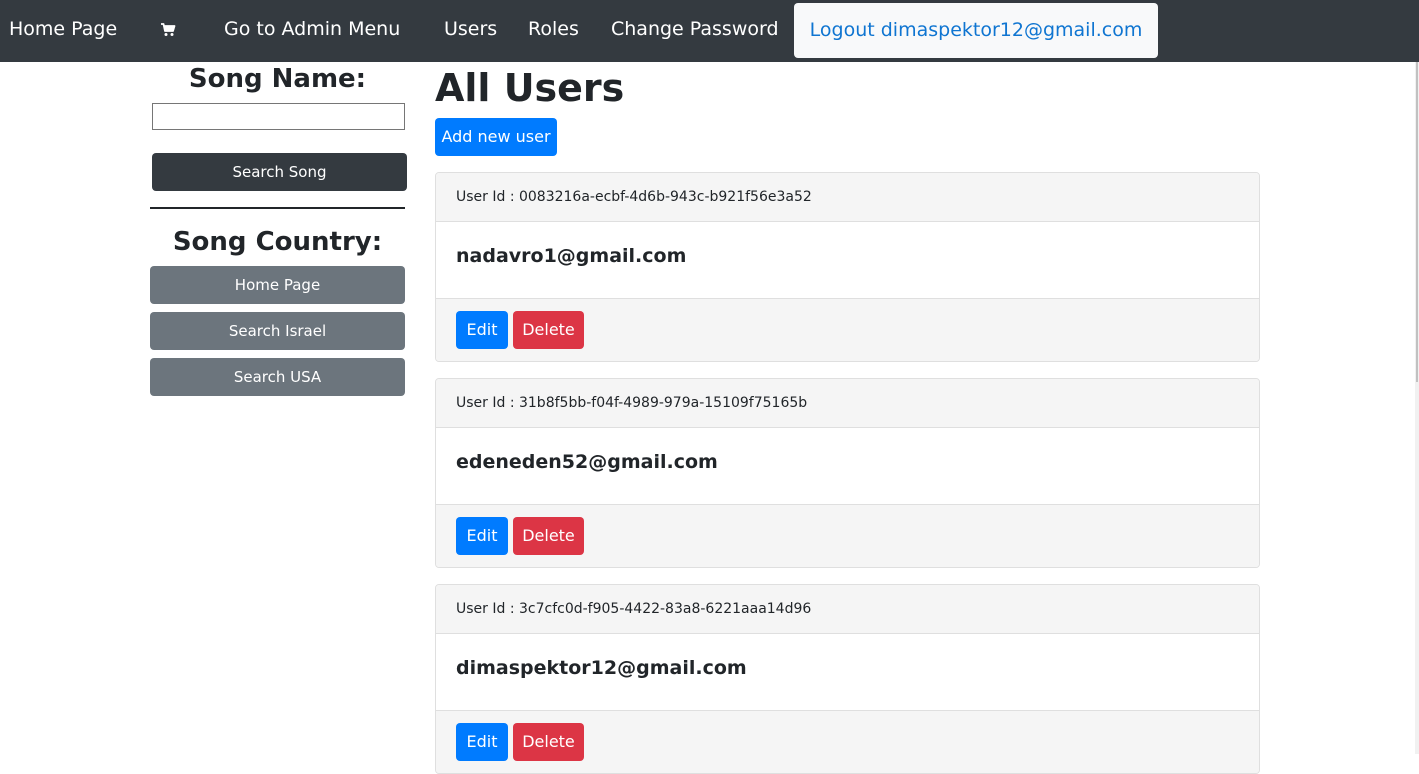  Describe the element at coordinates (279, 172) in the screenshot. I see `search-song-button: Search Song` at that location.